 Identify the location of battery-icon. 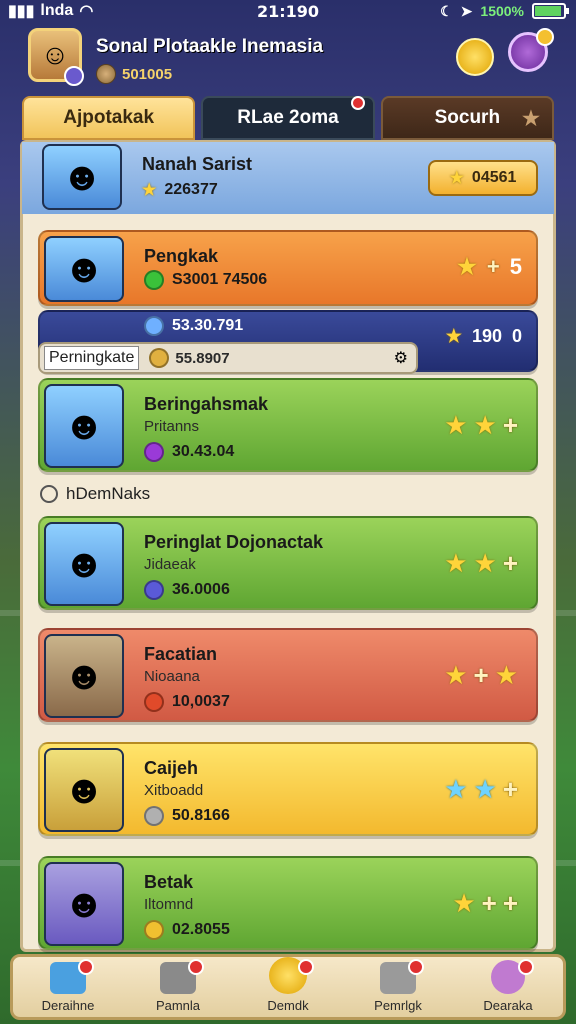
(550, 11).